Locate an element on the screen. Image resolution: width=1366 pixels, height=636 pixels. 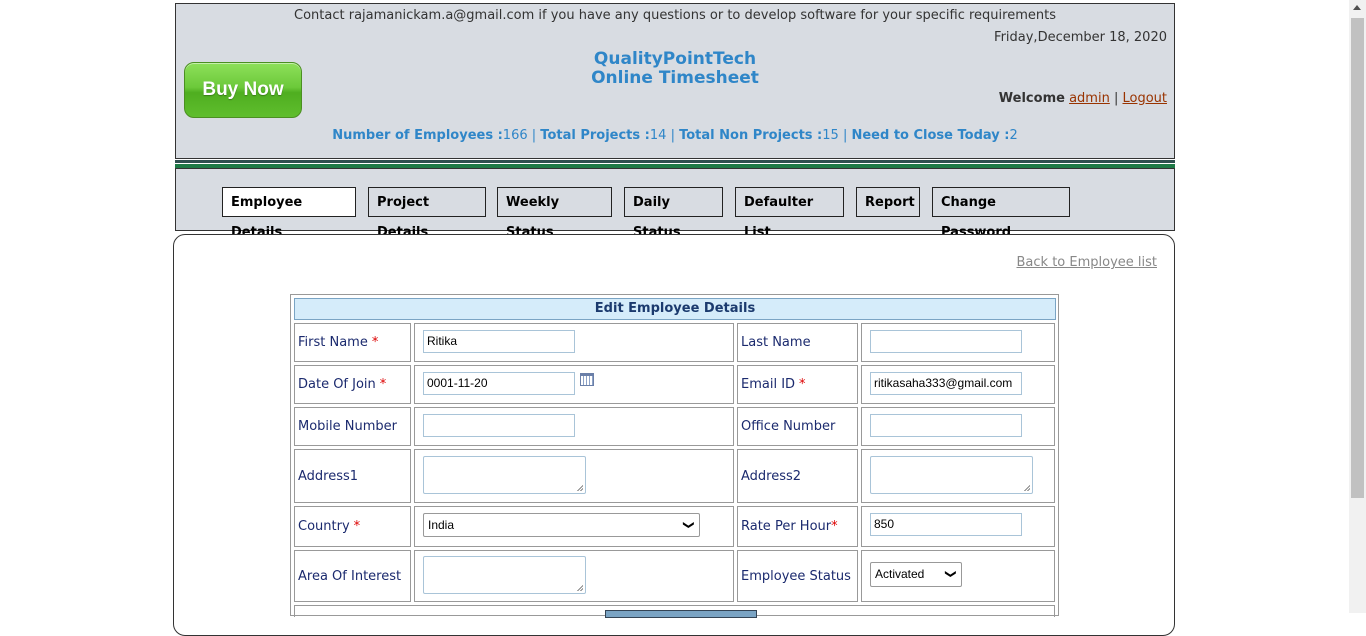
welcome-area: Welcome admin | Logout is located at coordinates (1083, 98).